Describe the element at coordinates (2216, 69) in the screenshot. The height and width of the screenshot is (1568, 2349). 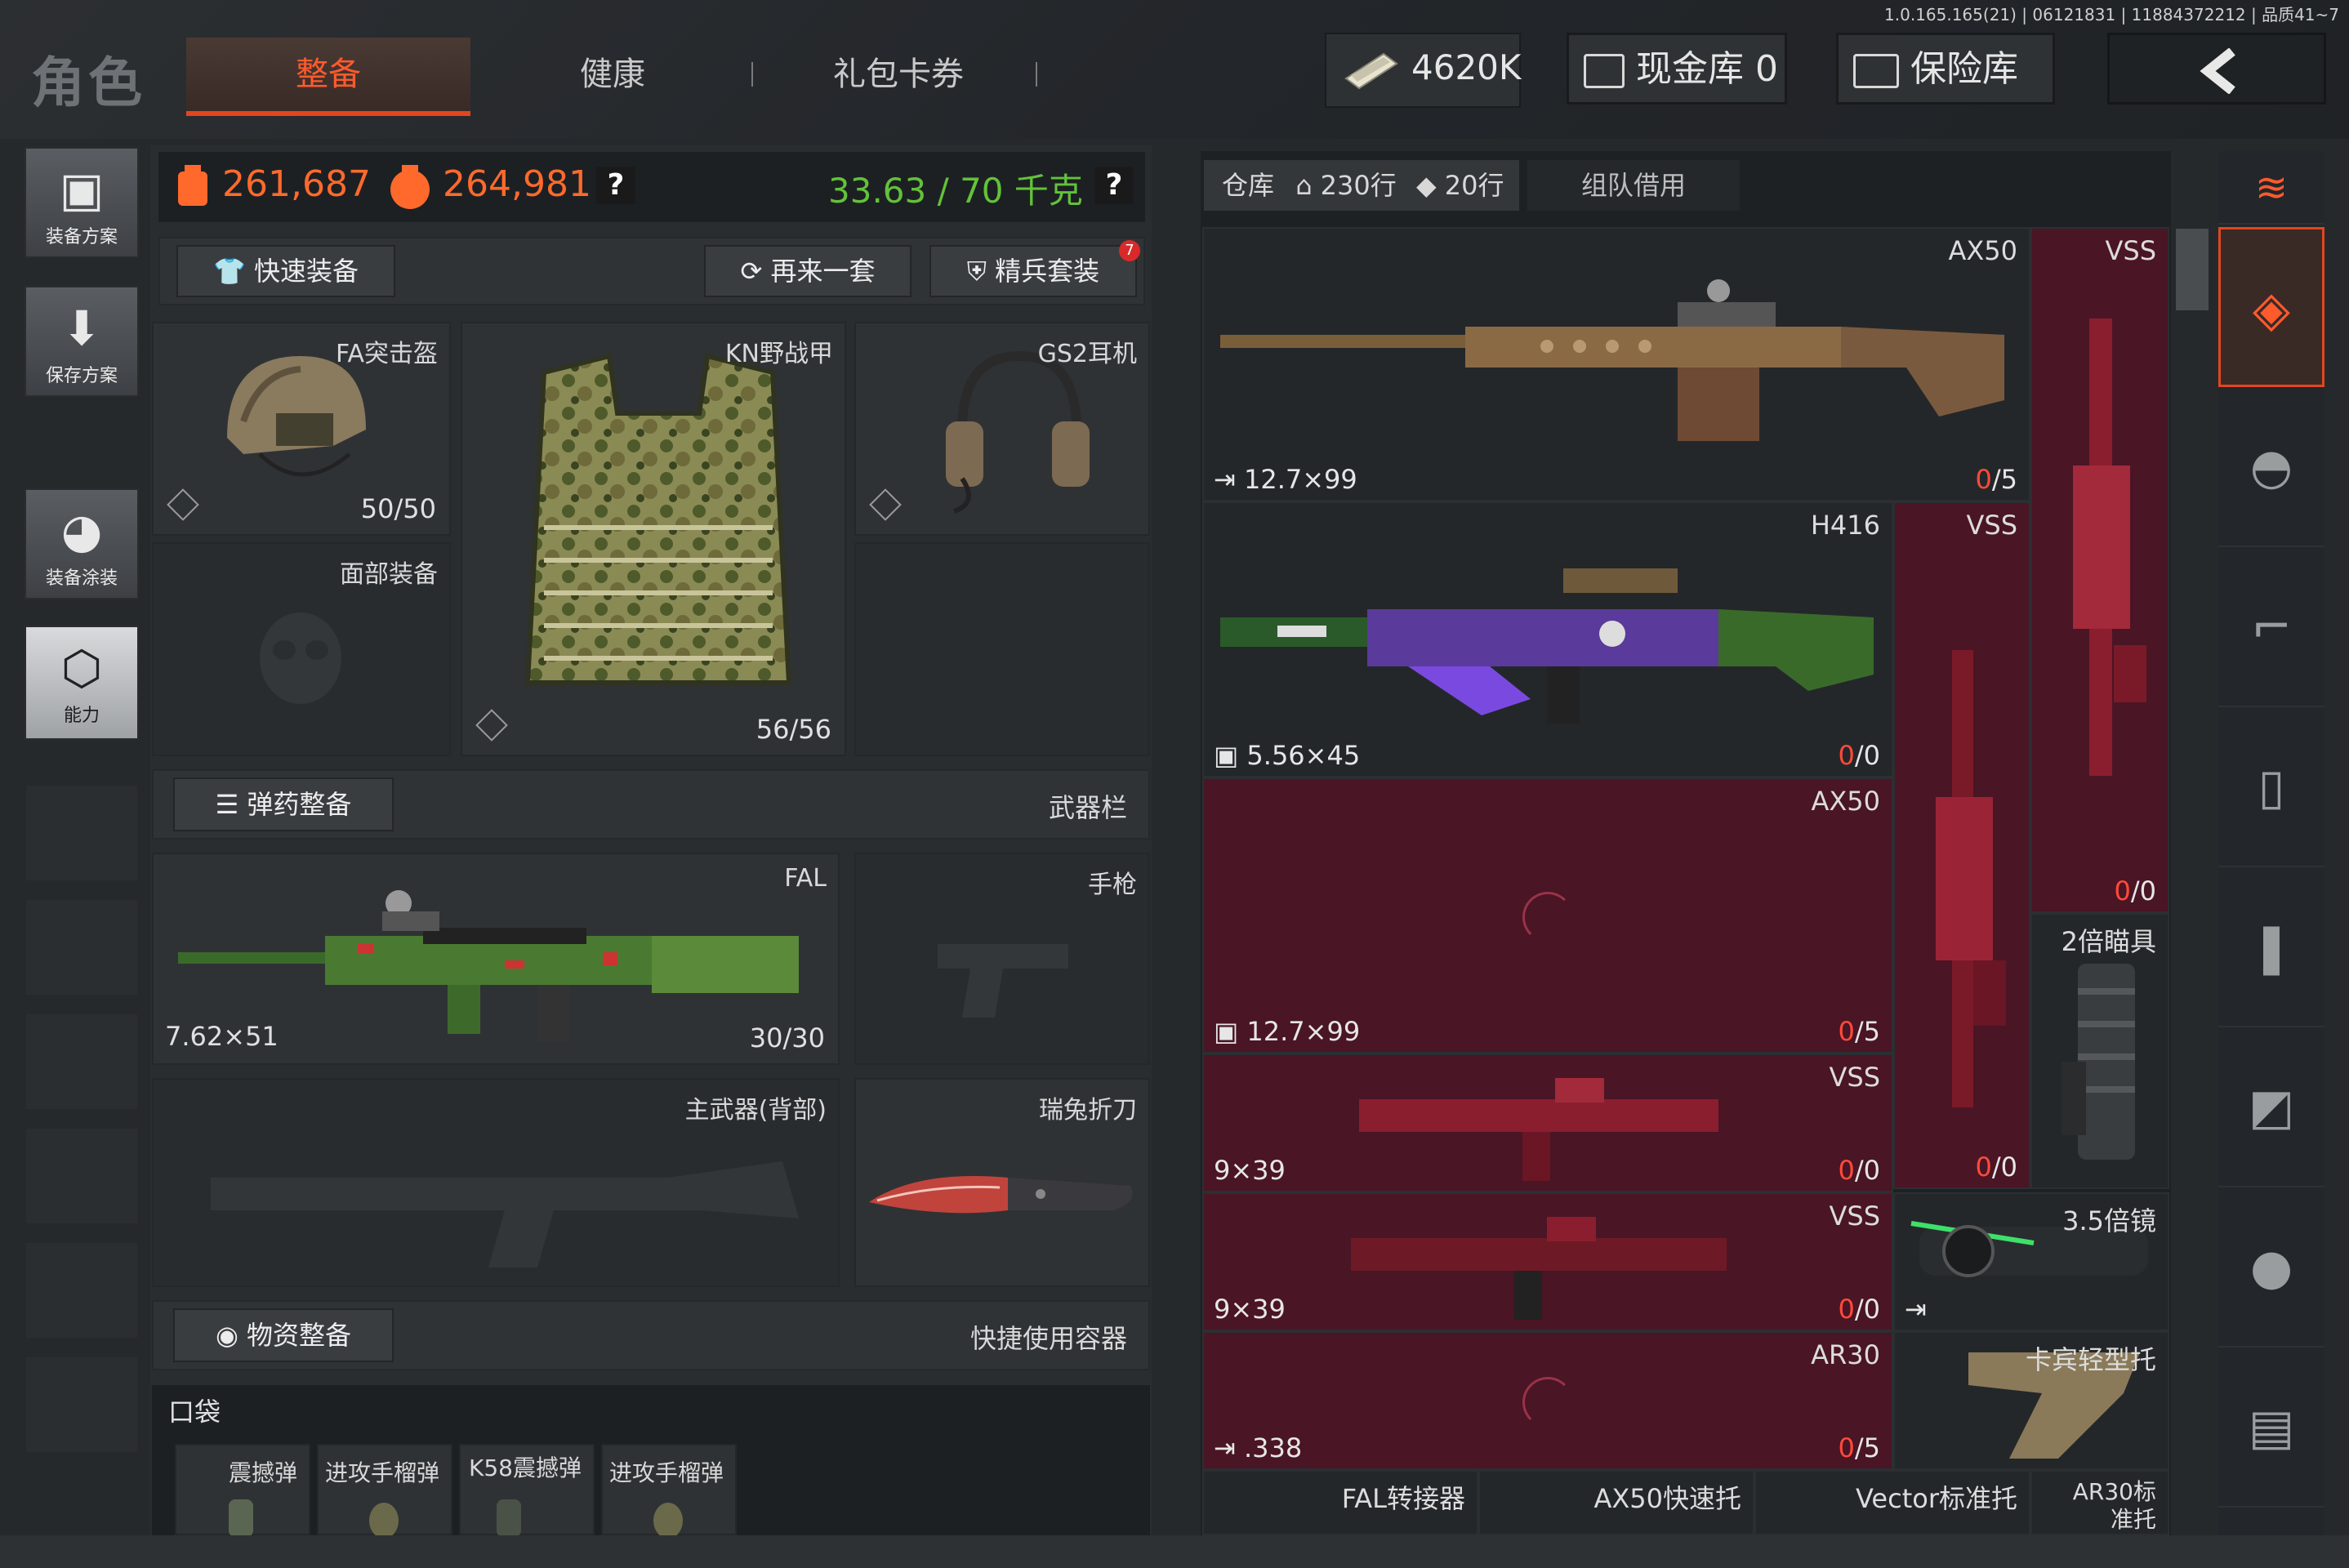
I see `back-button` at that location.